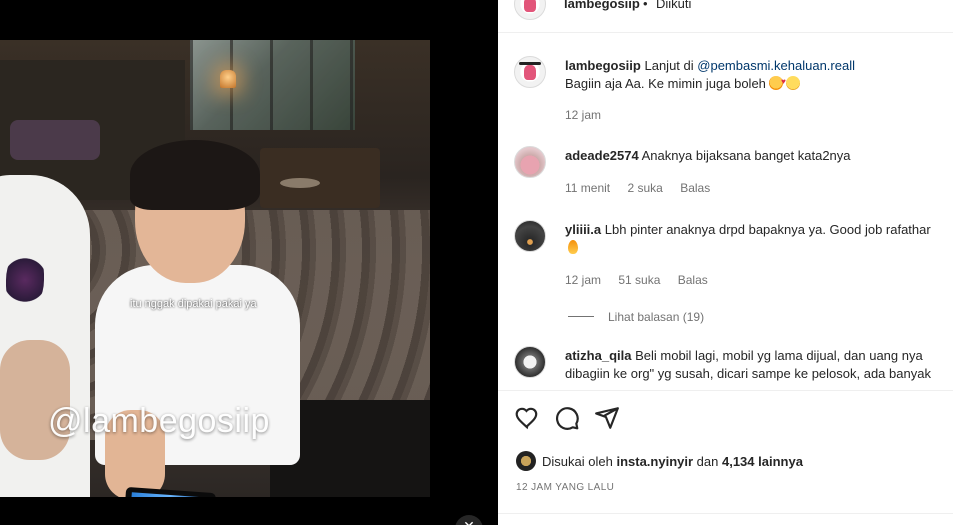 This screenshot has width=953, height=525. Describe the element at coordinates (170, 491) in the screenshot. I see `video-phone` at that location.